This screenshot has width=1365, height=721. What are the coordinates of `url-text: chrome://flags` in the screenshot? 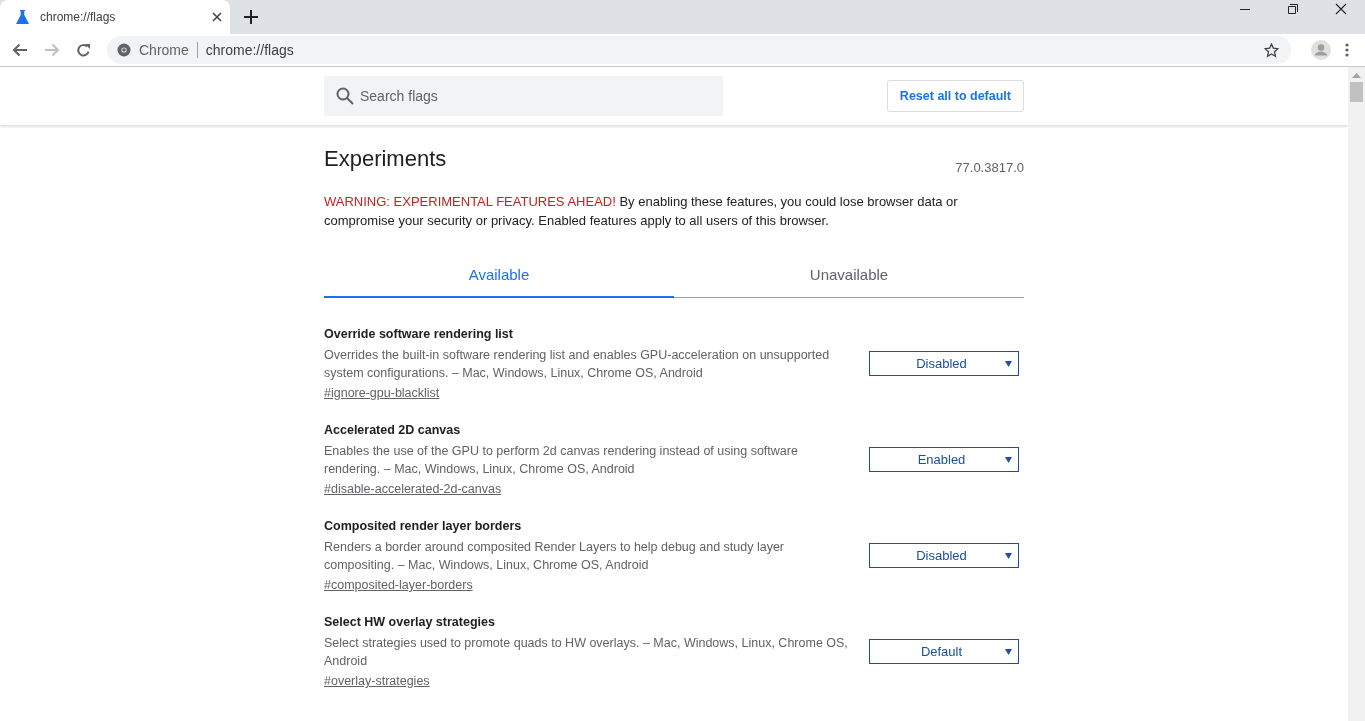 It's located at (249, 50).